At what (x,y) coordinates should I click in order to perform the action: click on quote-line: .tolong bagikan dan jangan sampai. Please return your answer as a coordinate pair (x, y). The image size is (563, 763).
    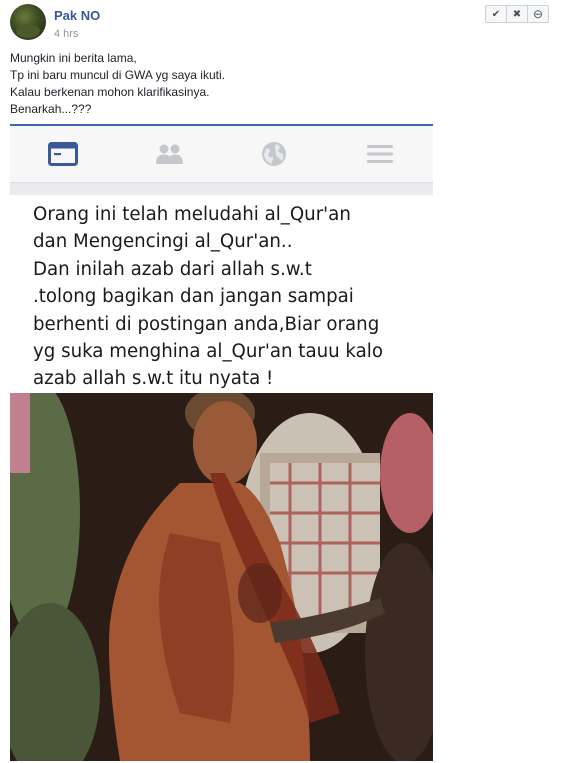
    Looking at the image, I should click on (193, 297).